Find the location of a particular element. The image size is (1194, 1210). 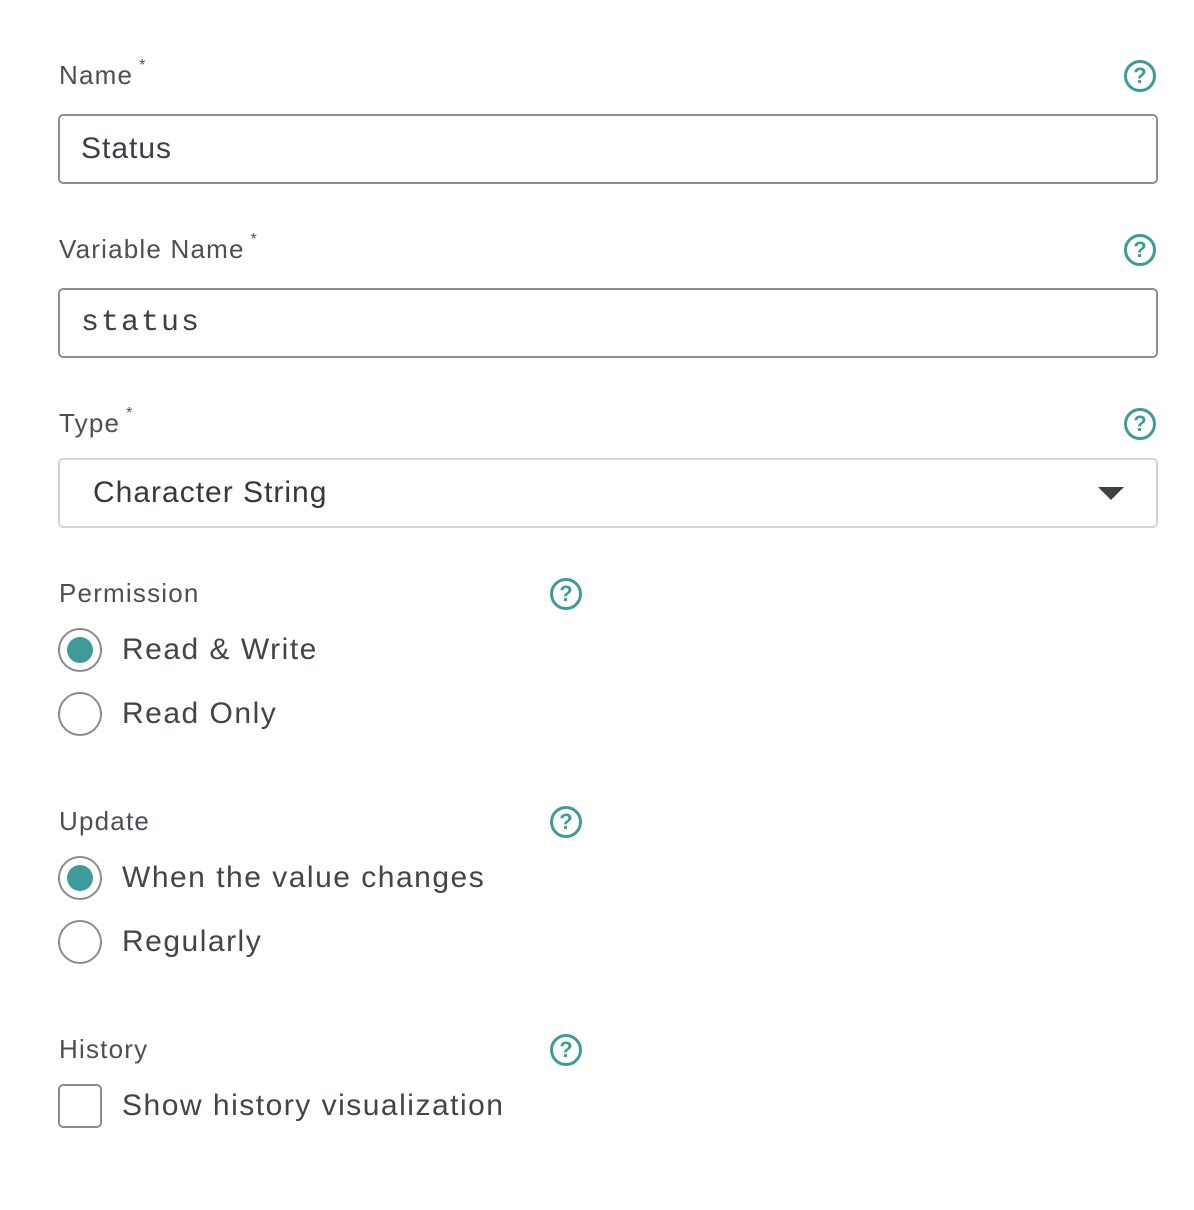

update-label: Update is located at coordinates (105, 821).